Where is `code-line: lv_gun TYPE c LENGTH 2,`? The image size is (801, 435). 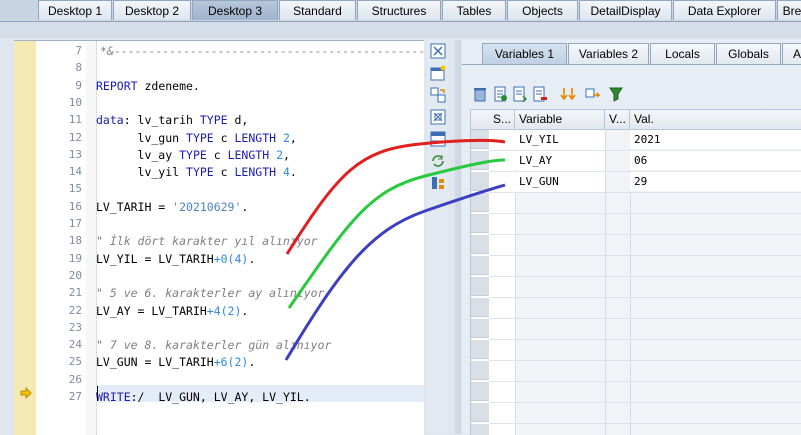
code-line: lv_gun TYPE c LENGTH 2, is located at coordinates (196, 137).